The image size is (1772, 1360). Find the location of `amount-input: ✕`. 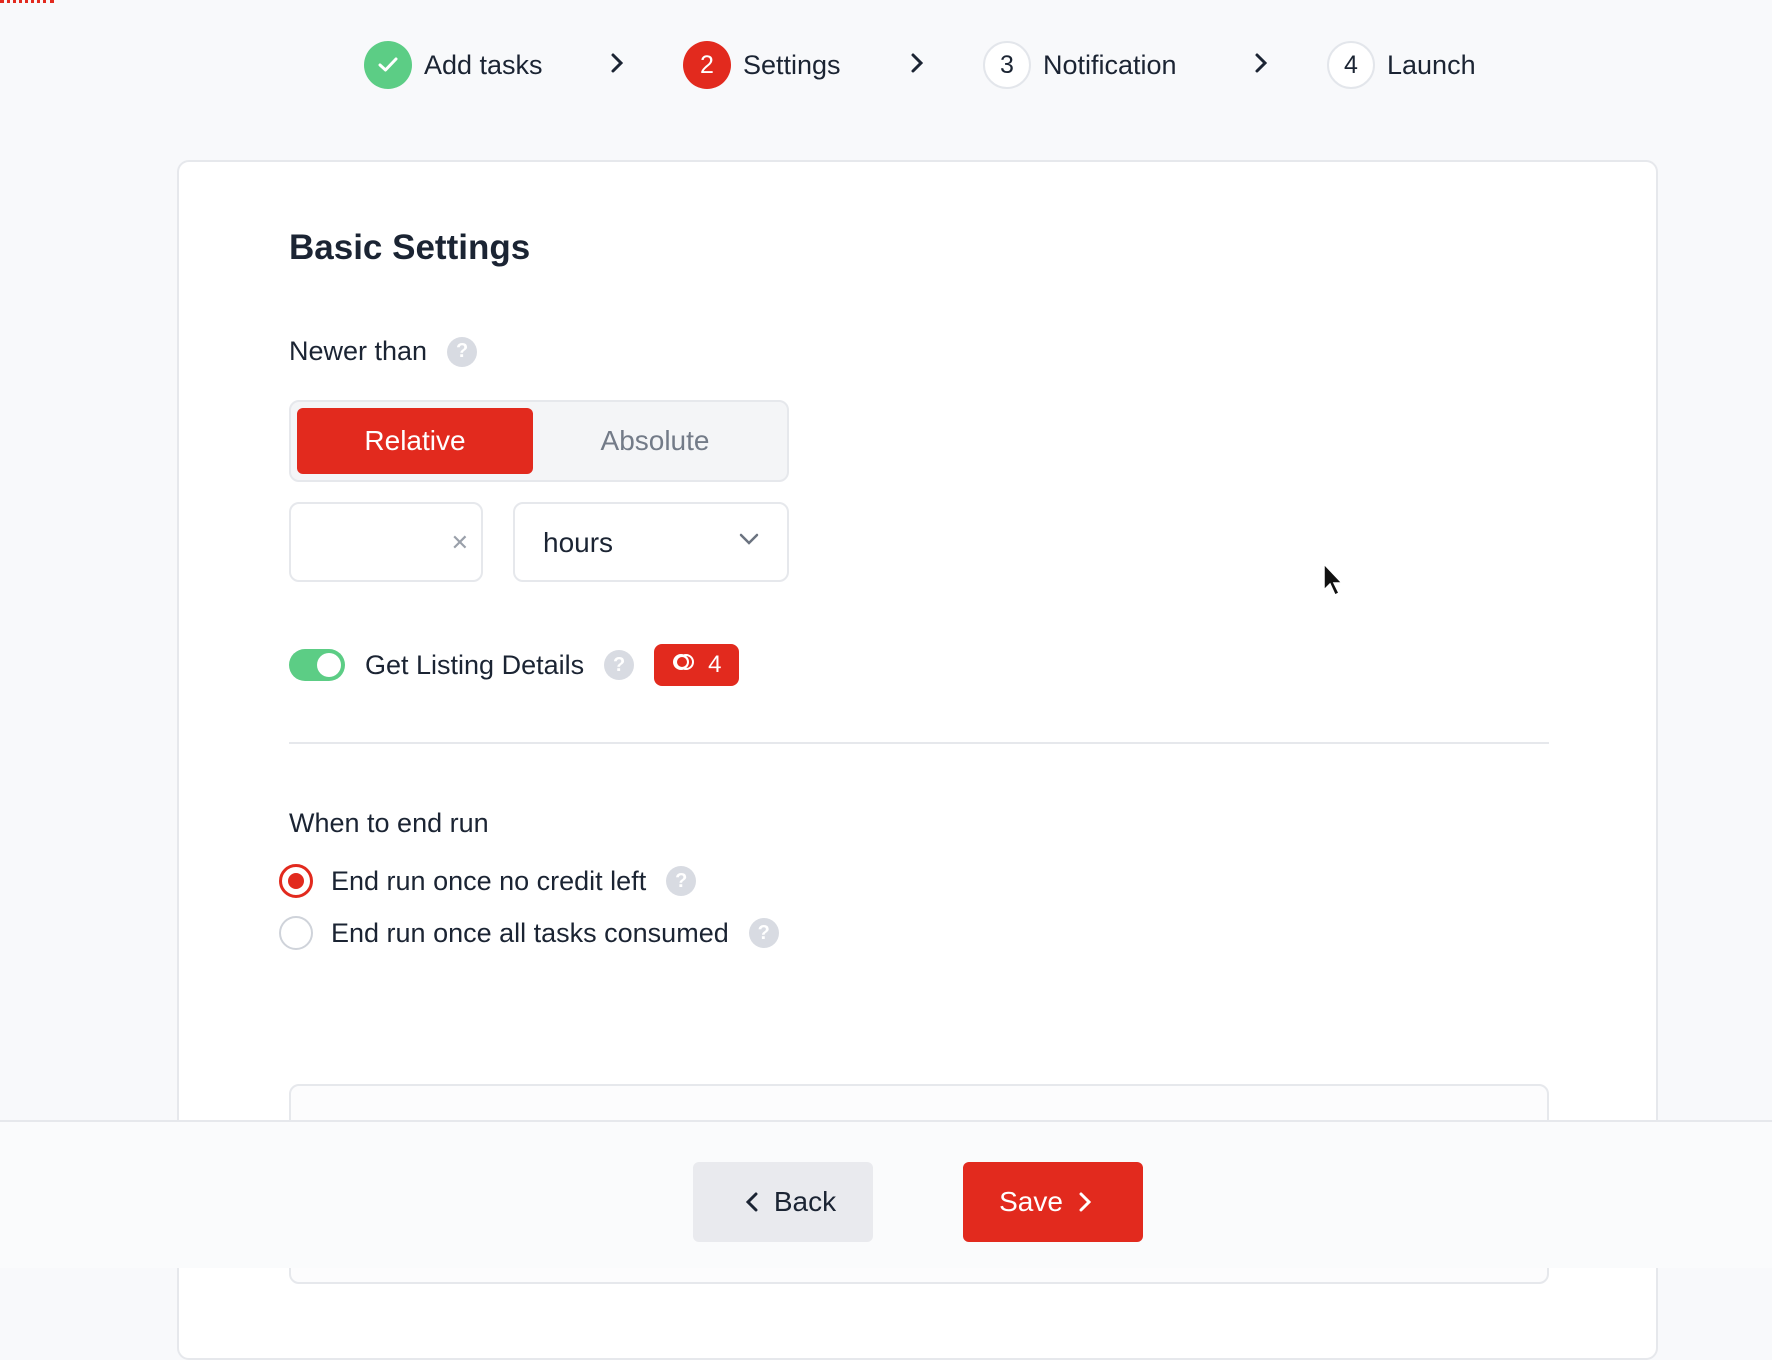

amount-input: ✕ is located at coordinates (386, 542).